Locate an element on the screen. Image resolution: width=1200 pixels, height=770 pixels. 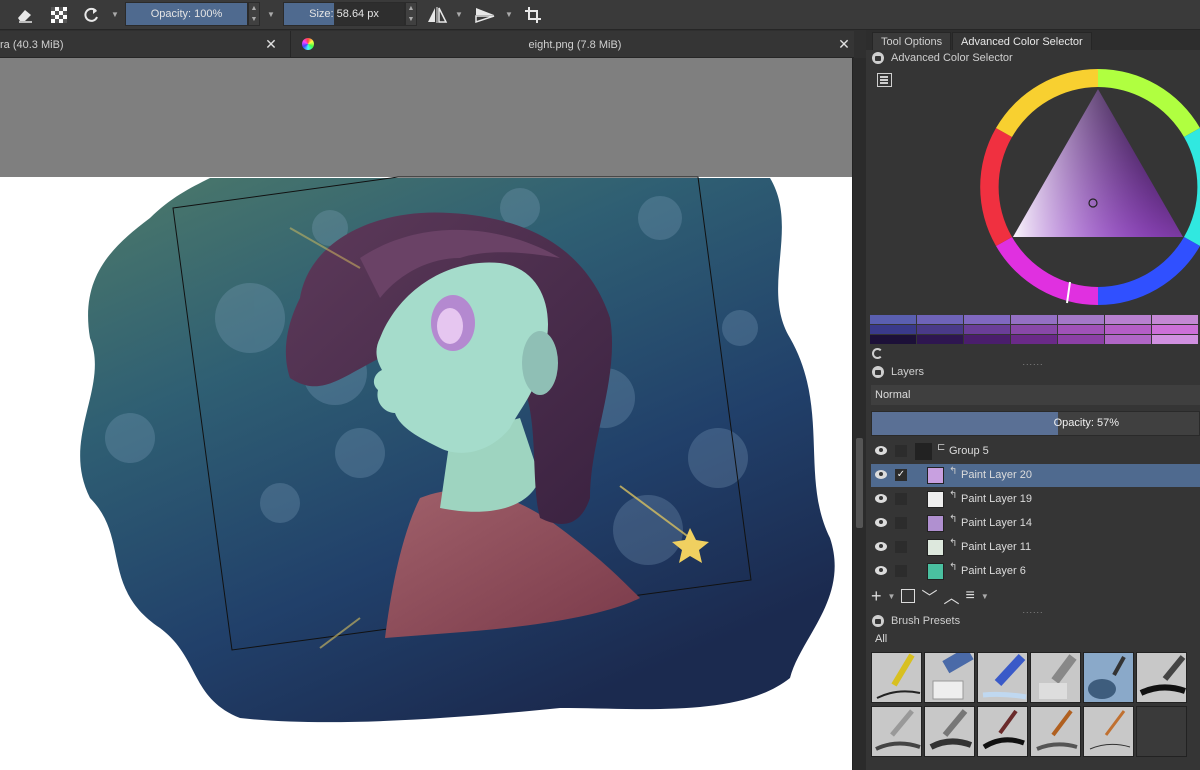
close-tab-1-icon: ✕ is located at coordinates (271, 44).